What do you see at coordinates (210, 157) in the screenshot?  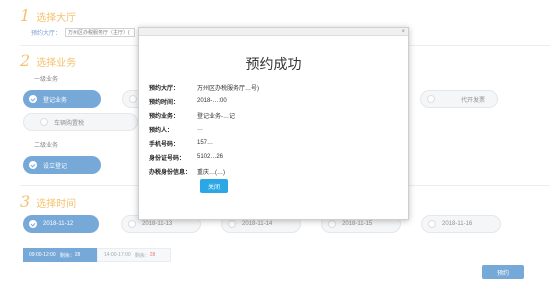 I see `info-value: 5102…26` at bounding box center [210, 157].